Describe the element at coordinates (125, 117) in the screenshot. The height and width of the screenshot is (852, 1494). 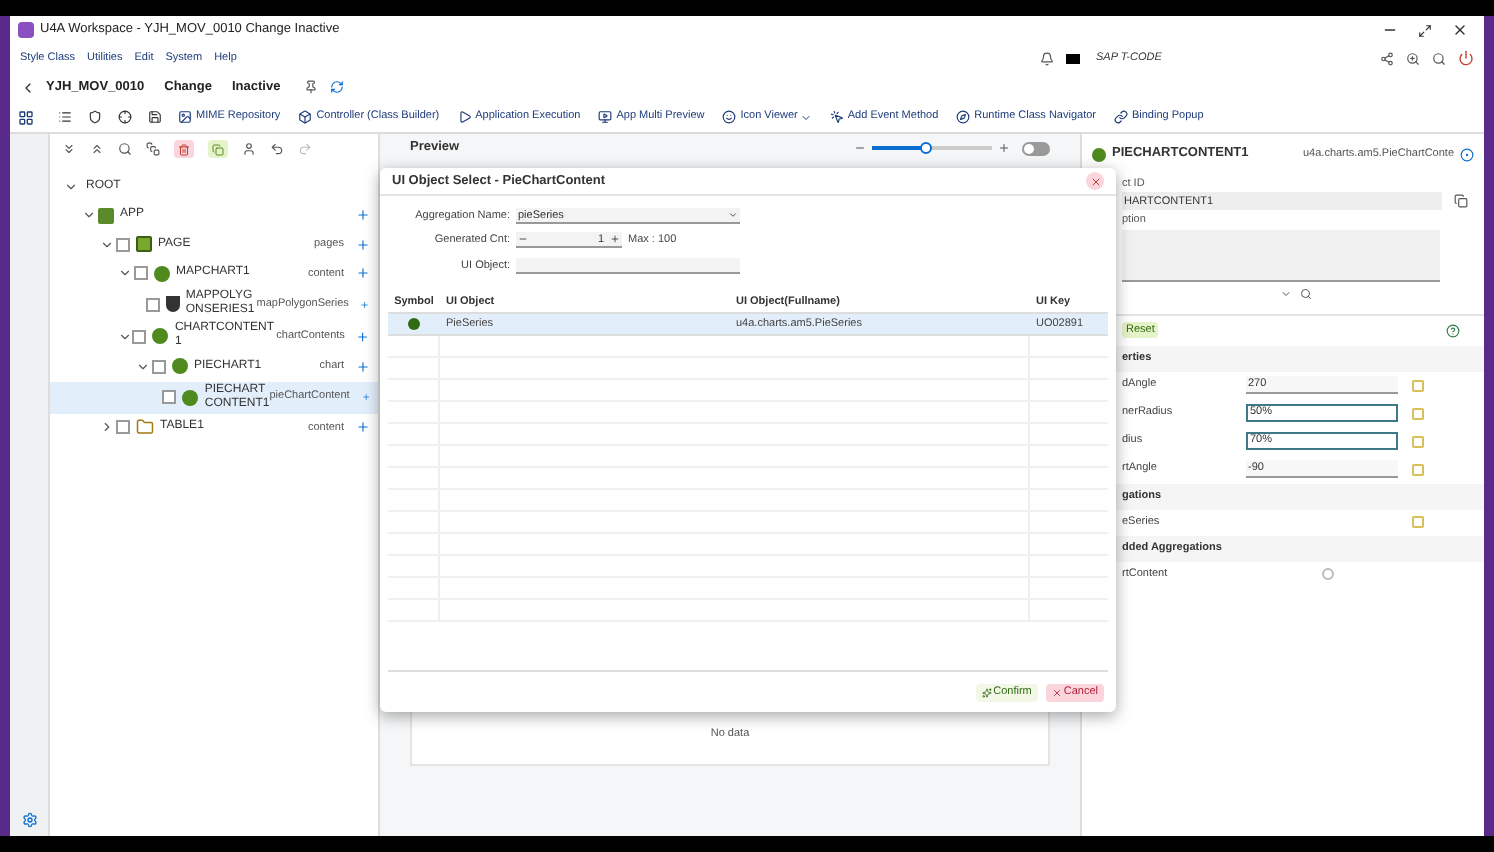
I see `crosshair-icon` at that location.